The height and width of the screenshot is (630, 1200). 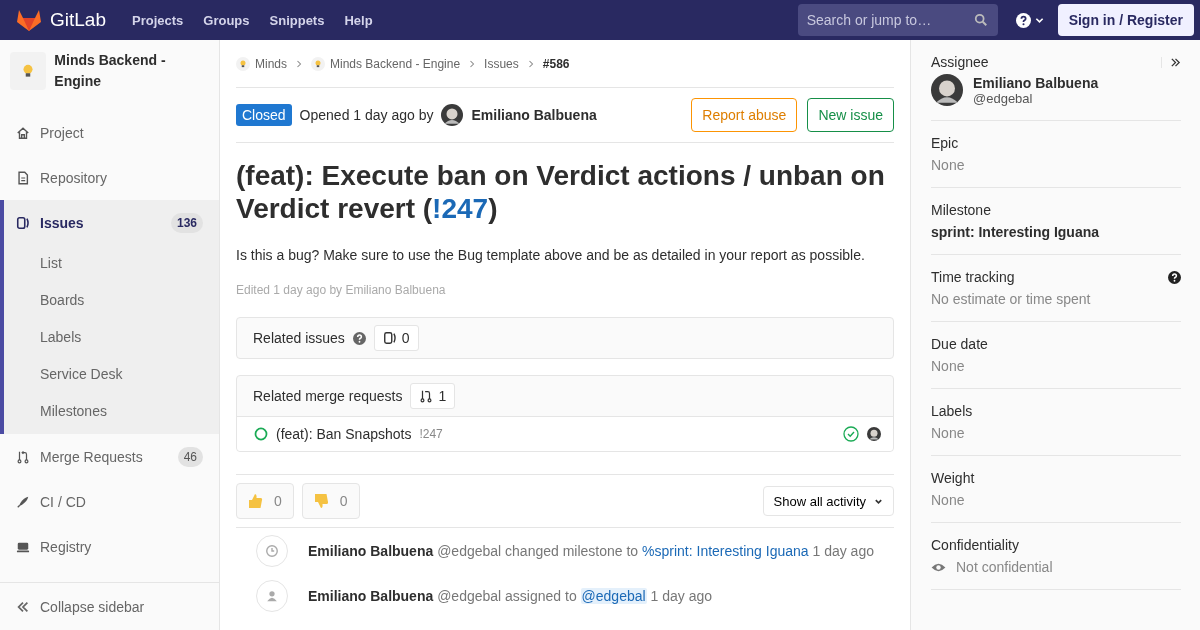 What do you see at coordinates (850, 115) in the screenshot?
I see `header-button: New issue` at bounding box center [850, 115].